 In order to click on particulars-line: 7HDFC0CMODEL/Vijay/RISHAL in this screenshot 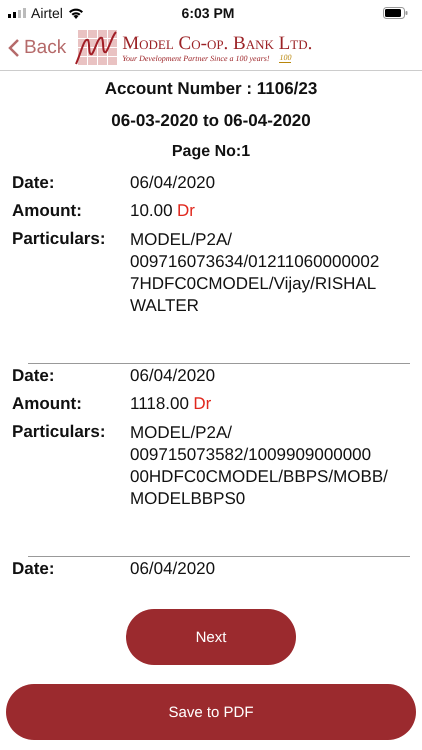, I will do `click(254, 284)`.